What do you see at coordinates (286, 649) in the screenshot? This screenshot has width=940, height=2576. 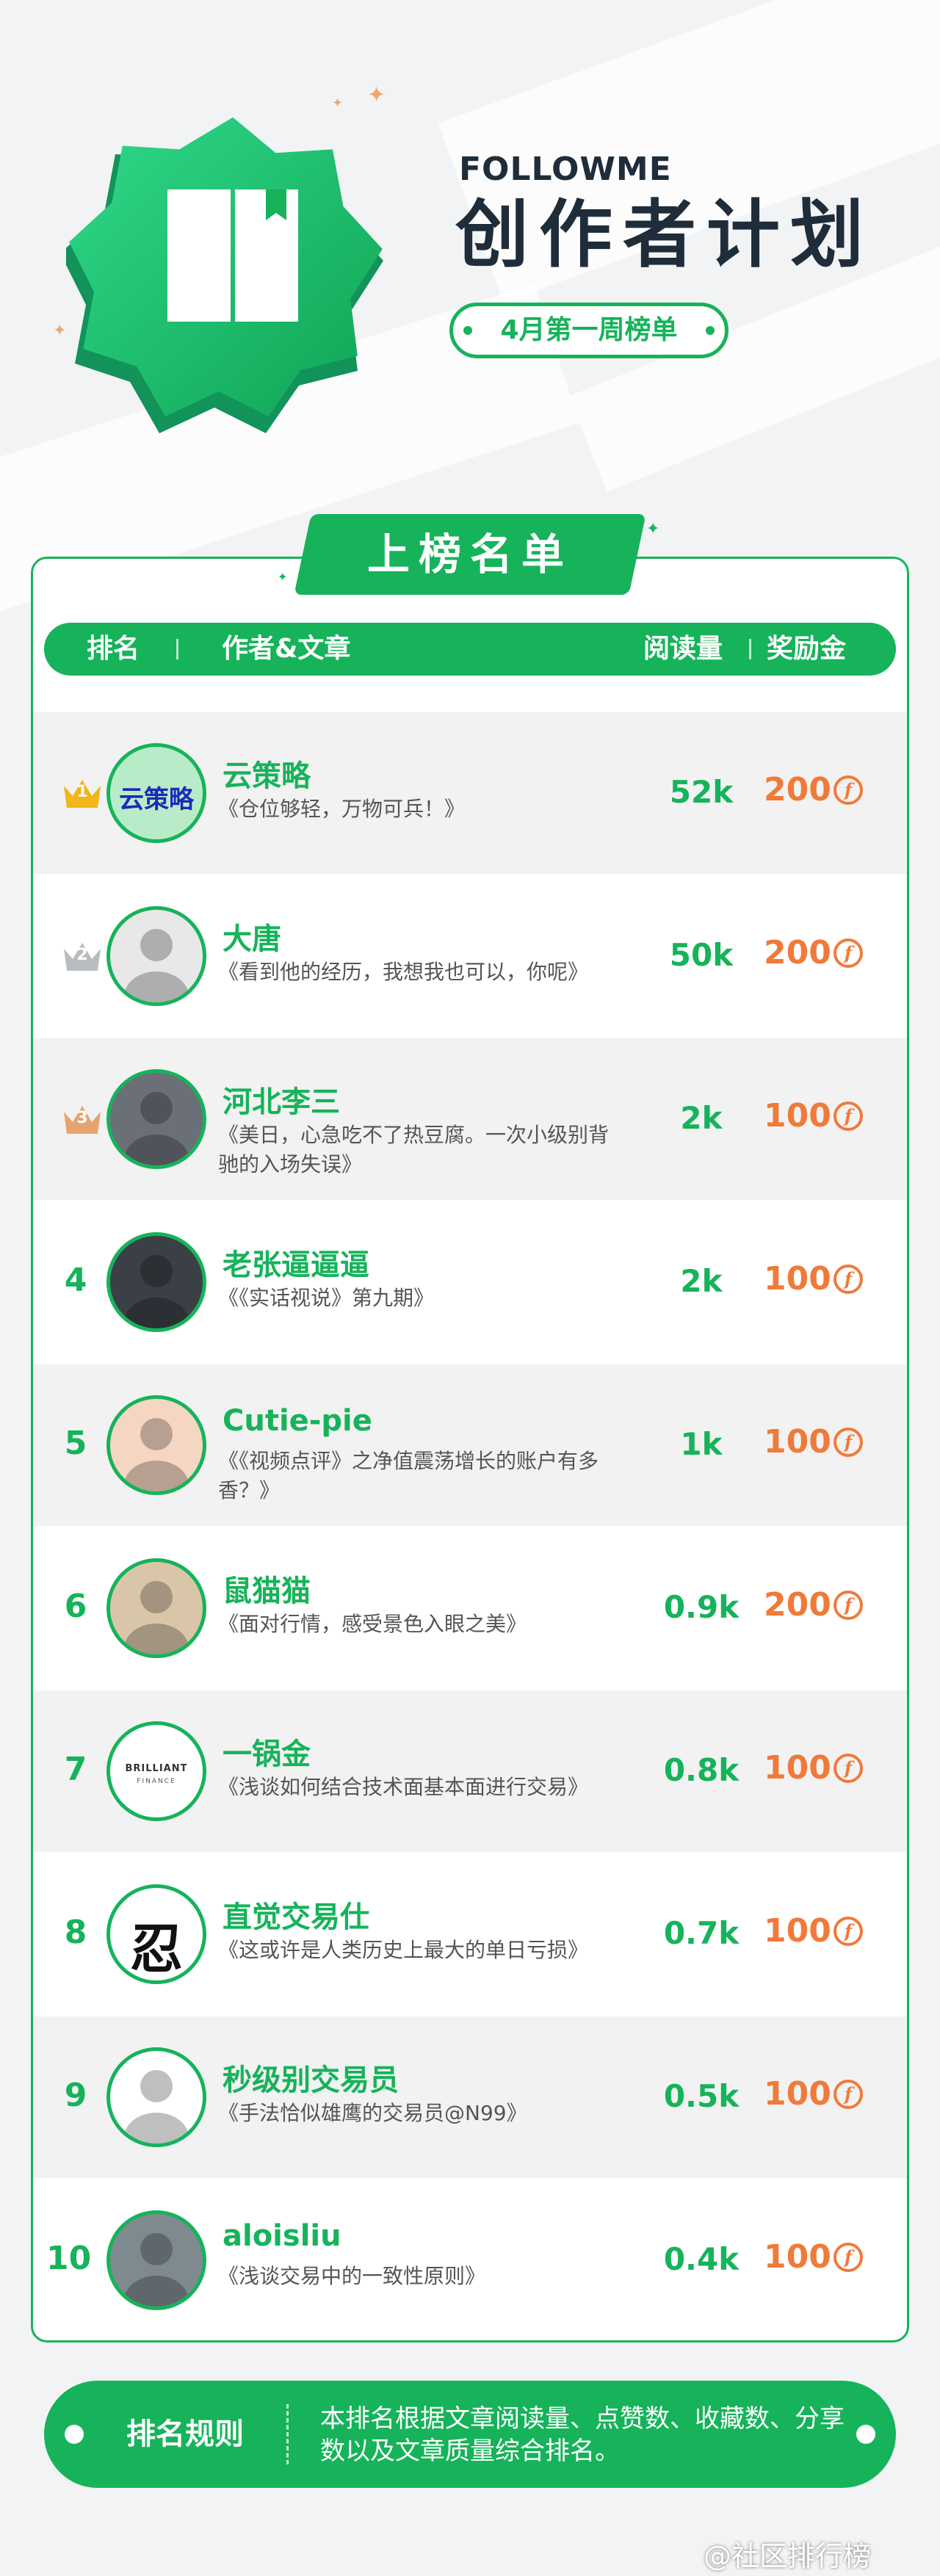 I see `column-header-author: 作者&文章` at bounding box center [286, 649].